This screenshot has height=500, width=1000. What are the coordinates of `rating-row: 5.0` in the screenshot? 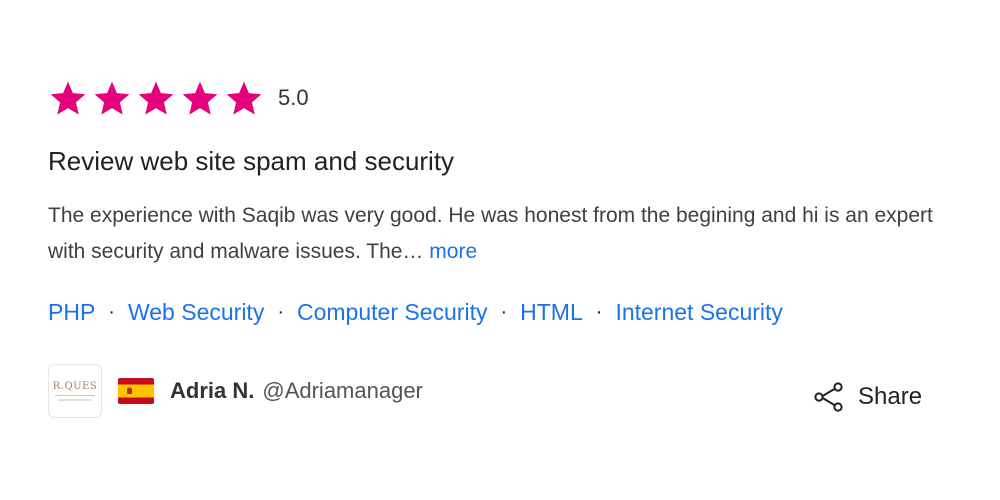 It's located at (178, 98).